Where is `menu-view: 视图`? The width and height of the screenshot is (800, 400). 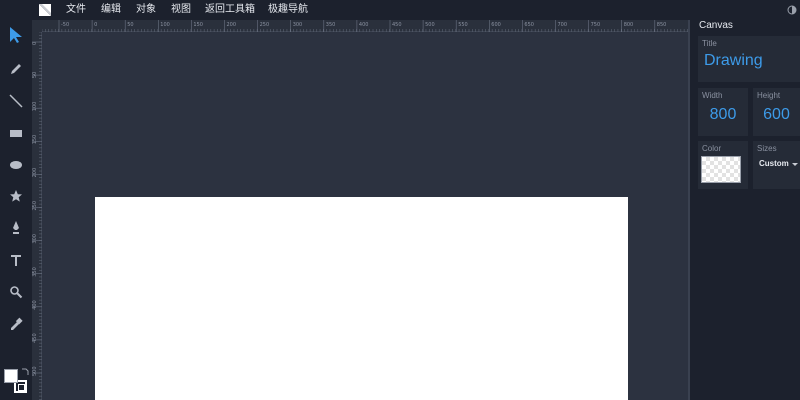
menu-view: 视图 is located at coordinates (181, 10).